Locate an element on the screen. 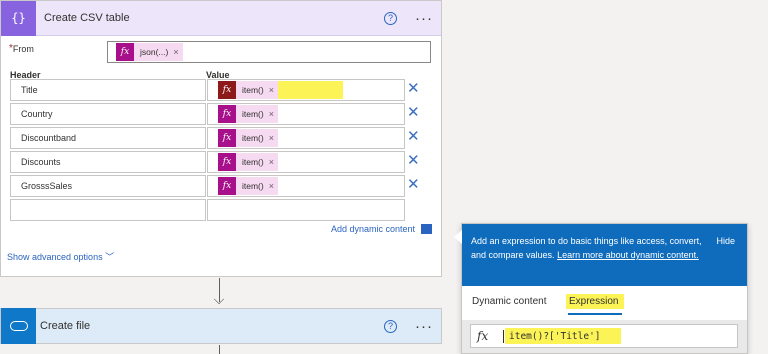 This screenshot has width=768, height=354. header-cell: Discounts is located at coordinates (108, 162).